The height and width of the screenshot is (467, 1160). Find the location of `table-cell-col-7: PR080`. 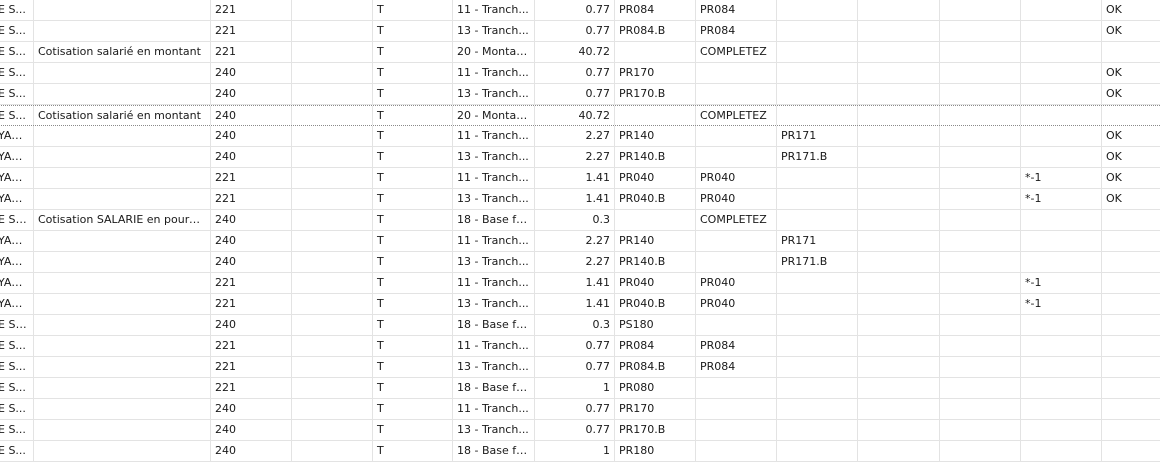

table-cell-col-7: PR080 is located at coordinates (655, 388).